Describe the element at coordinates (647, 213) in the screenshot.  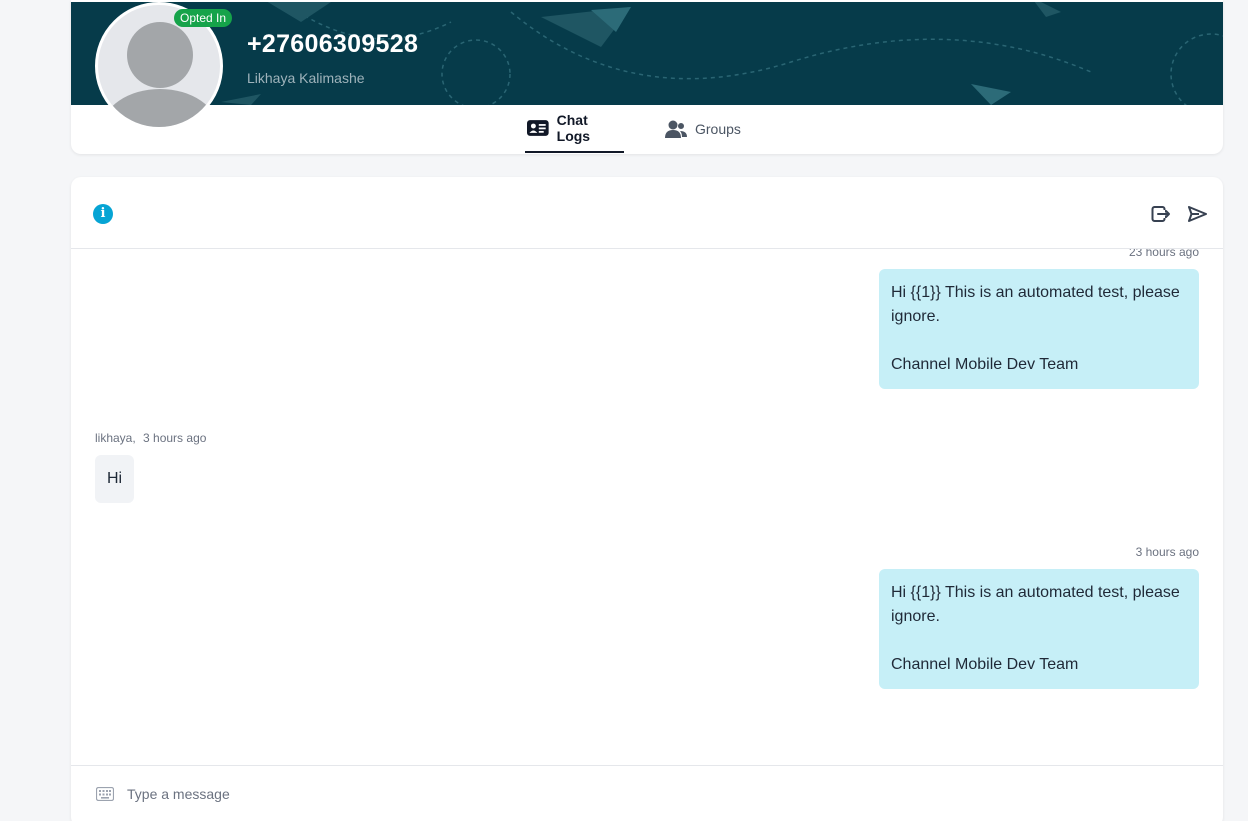
I see `chat-toolbar: i` at that location.